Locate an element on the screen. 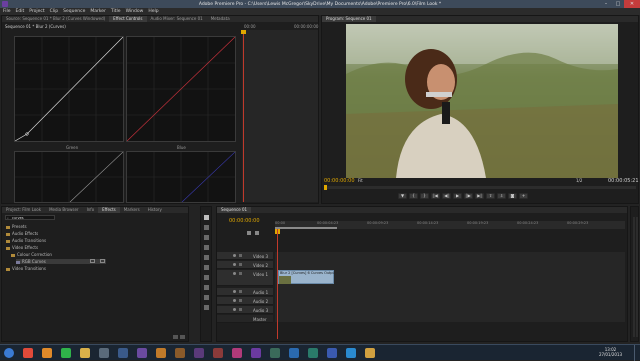 Image resolution: width=640 pixels, height=361 pixels. effects-search-field: ⌕ curves is located at coordinates (30, 217).